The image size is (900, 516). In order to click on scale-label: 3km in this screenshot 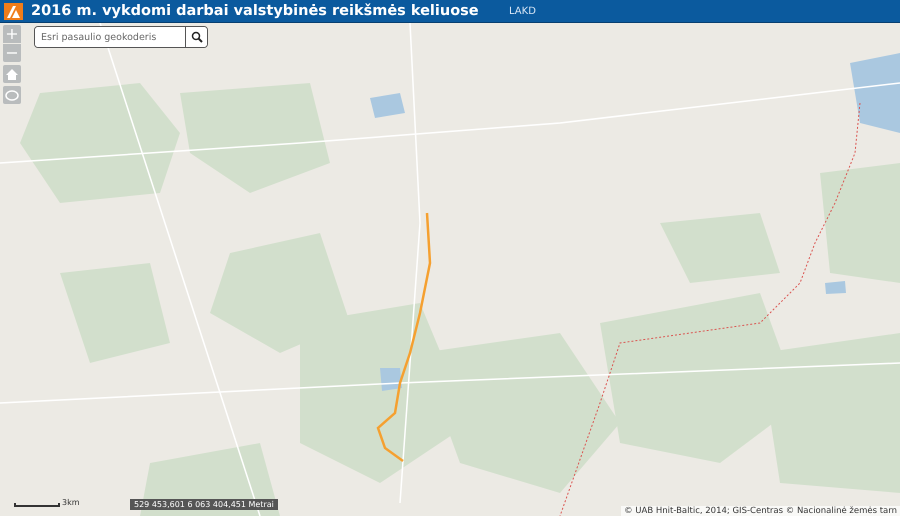, I will do `click(71, 502)`.